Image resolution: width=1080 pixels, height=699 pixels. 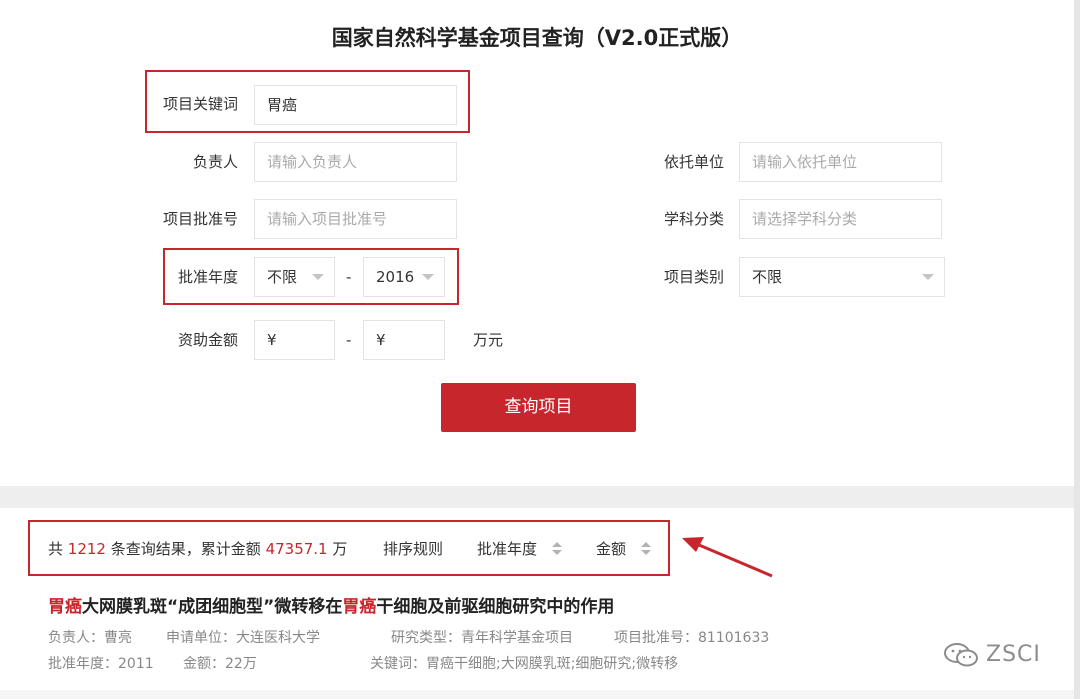 I want to click on result-year: 批准年度：2011, so click(x=101, y=664).